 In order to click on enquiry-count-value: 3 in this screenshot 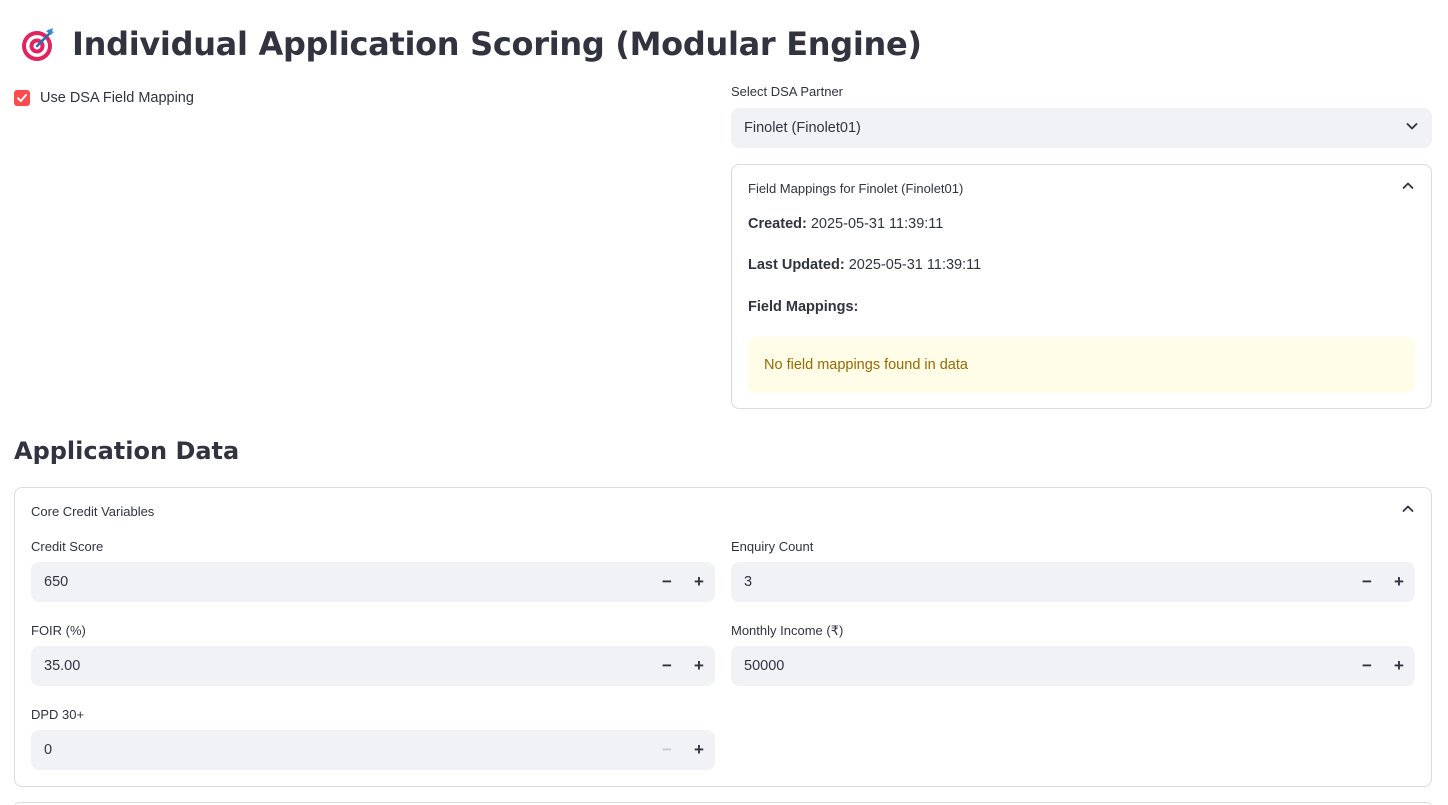, I will do `click(1041, 582)`.